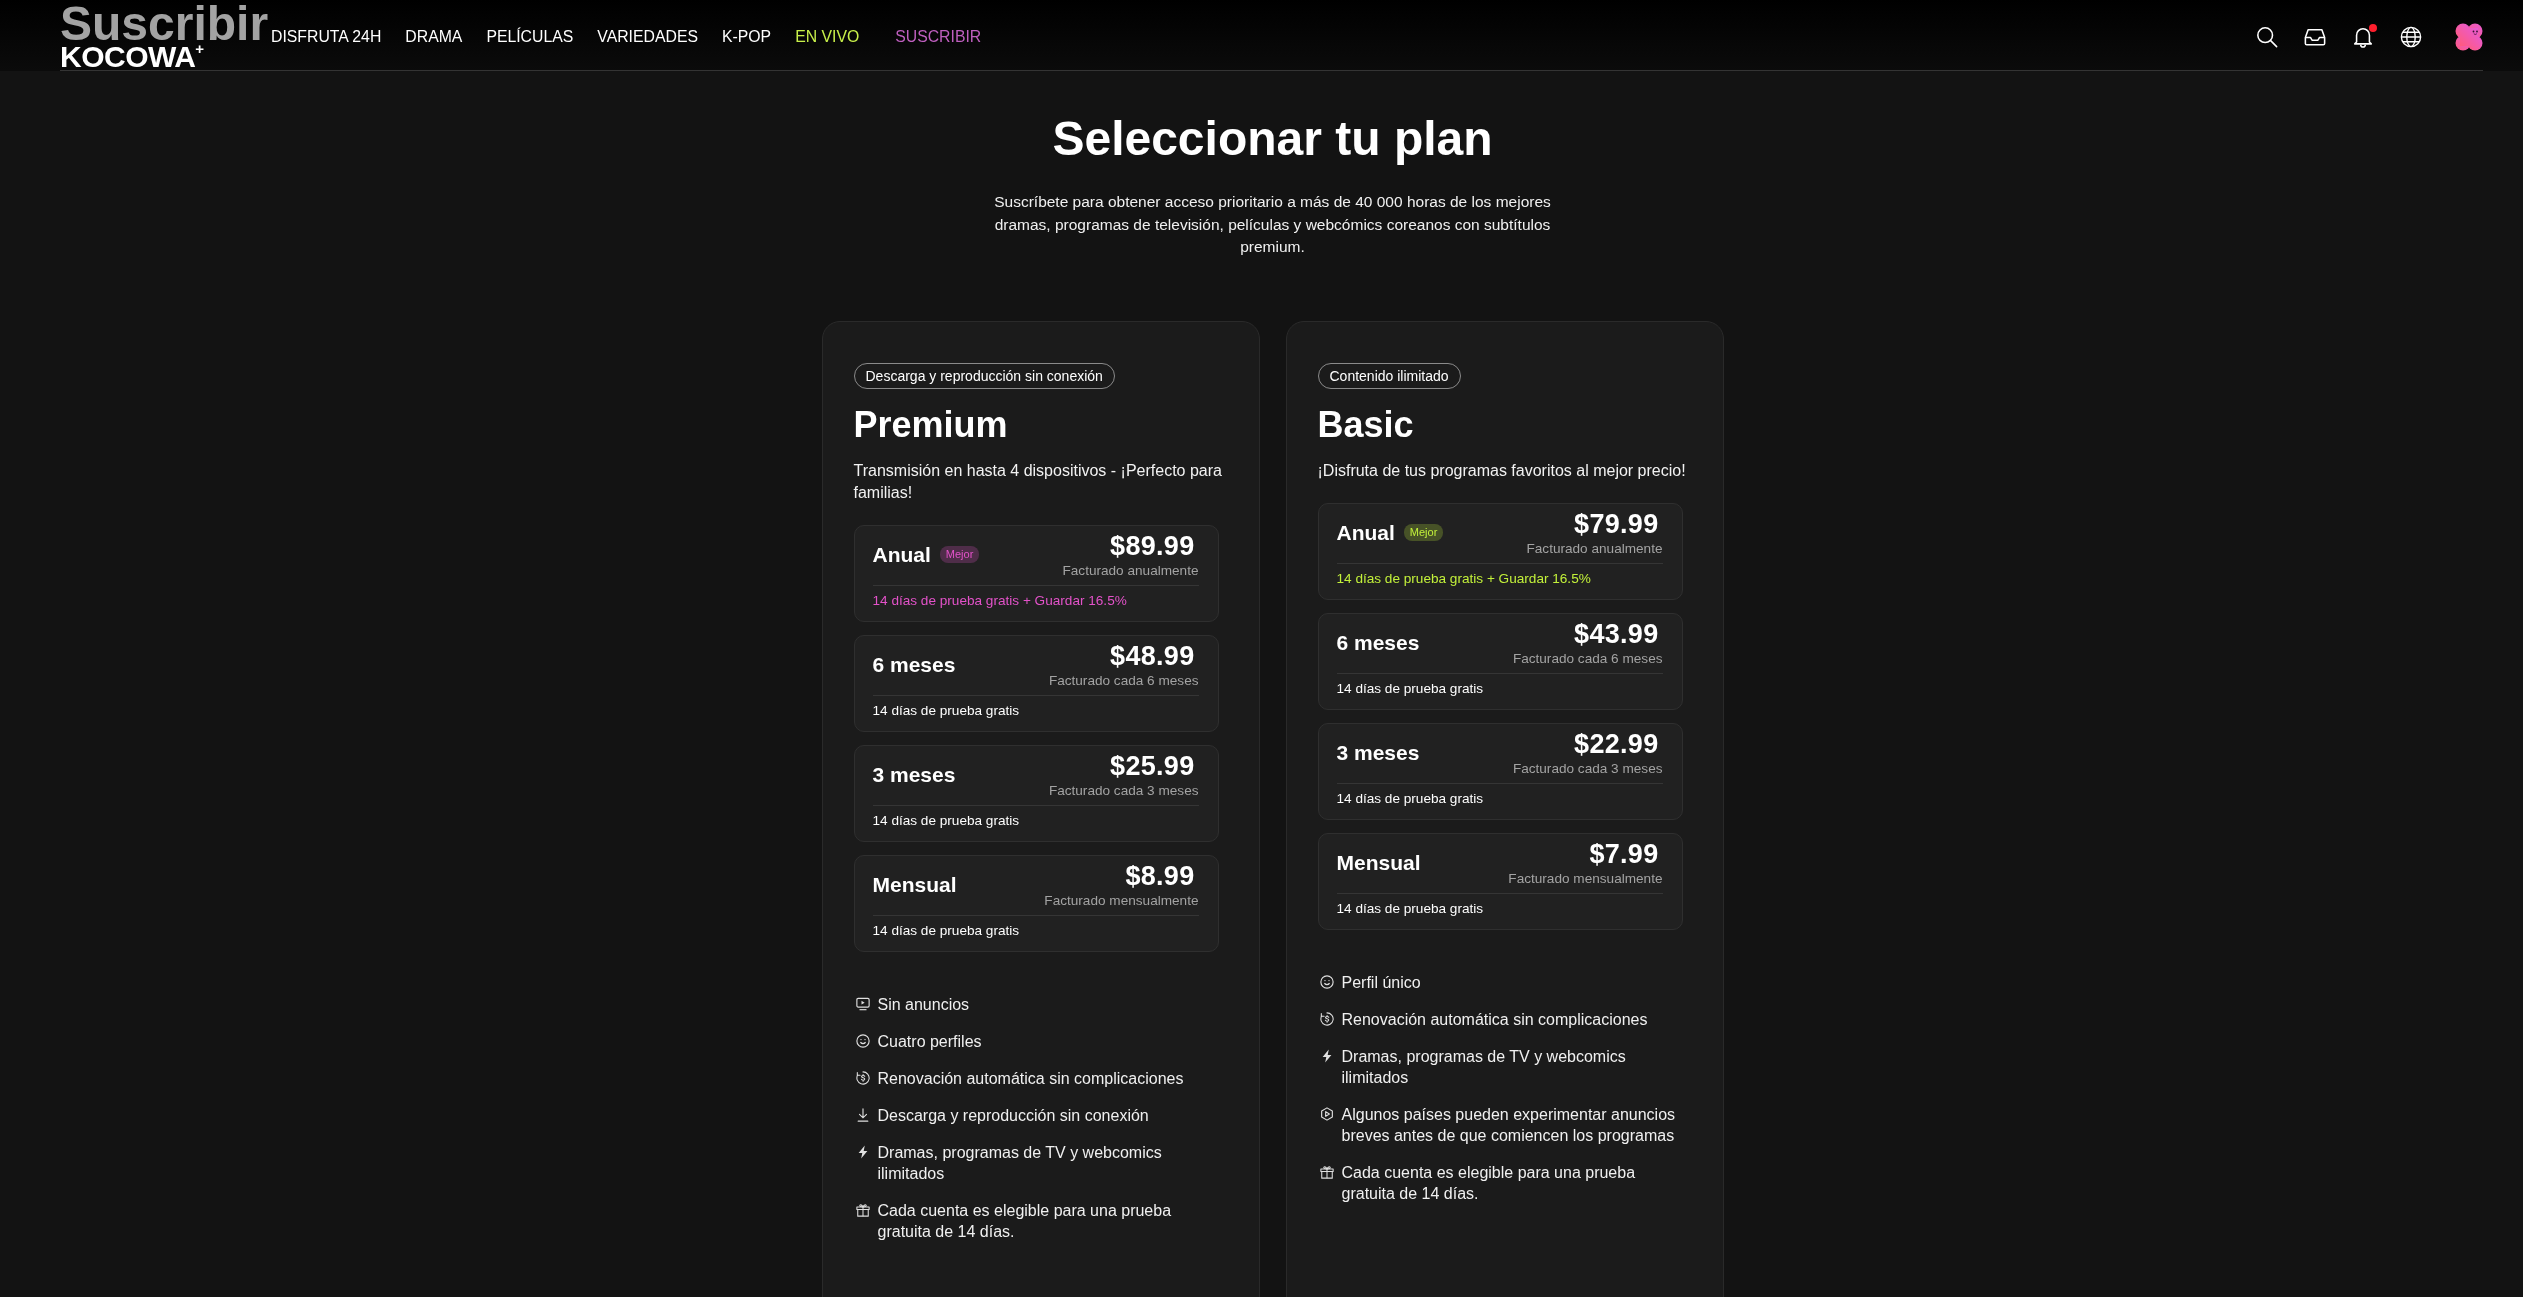 The height and width of the screenshot is (1297, 2523). Describe the element at coordinates (938, 37) in the screenshot. I see `nav-link: SUSCRIBIR` at that location.